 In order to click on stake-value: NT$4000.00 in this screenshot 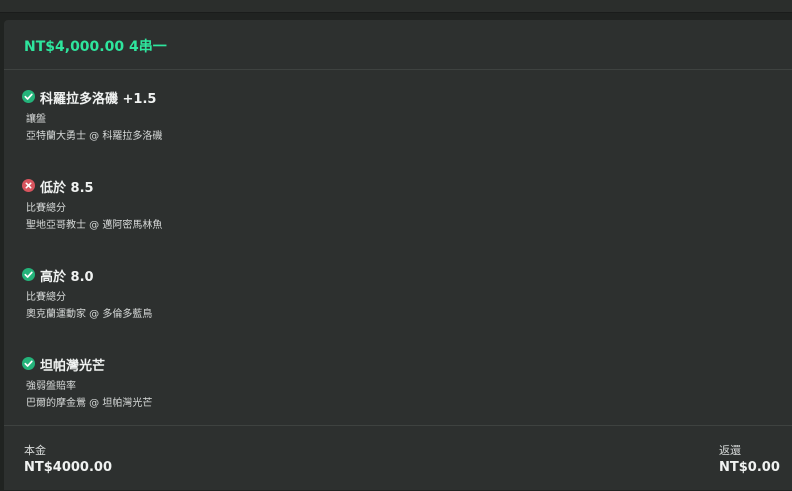, I will do `click(68, 467)`.